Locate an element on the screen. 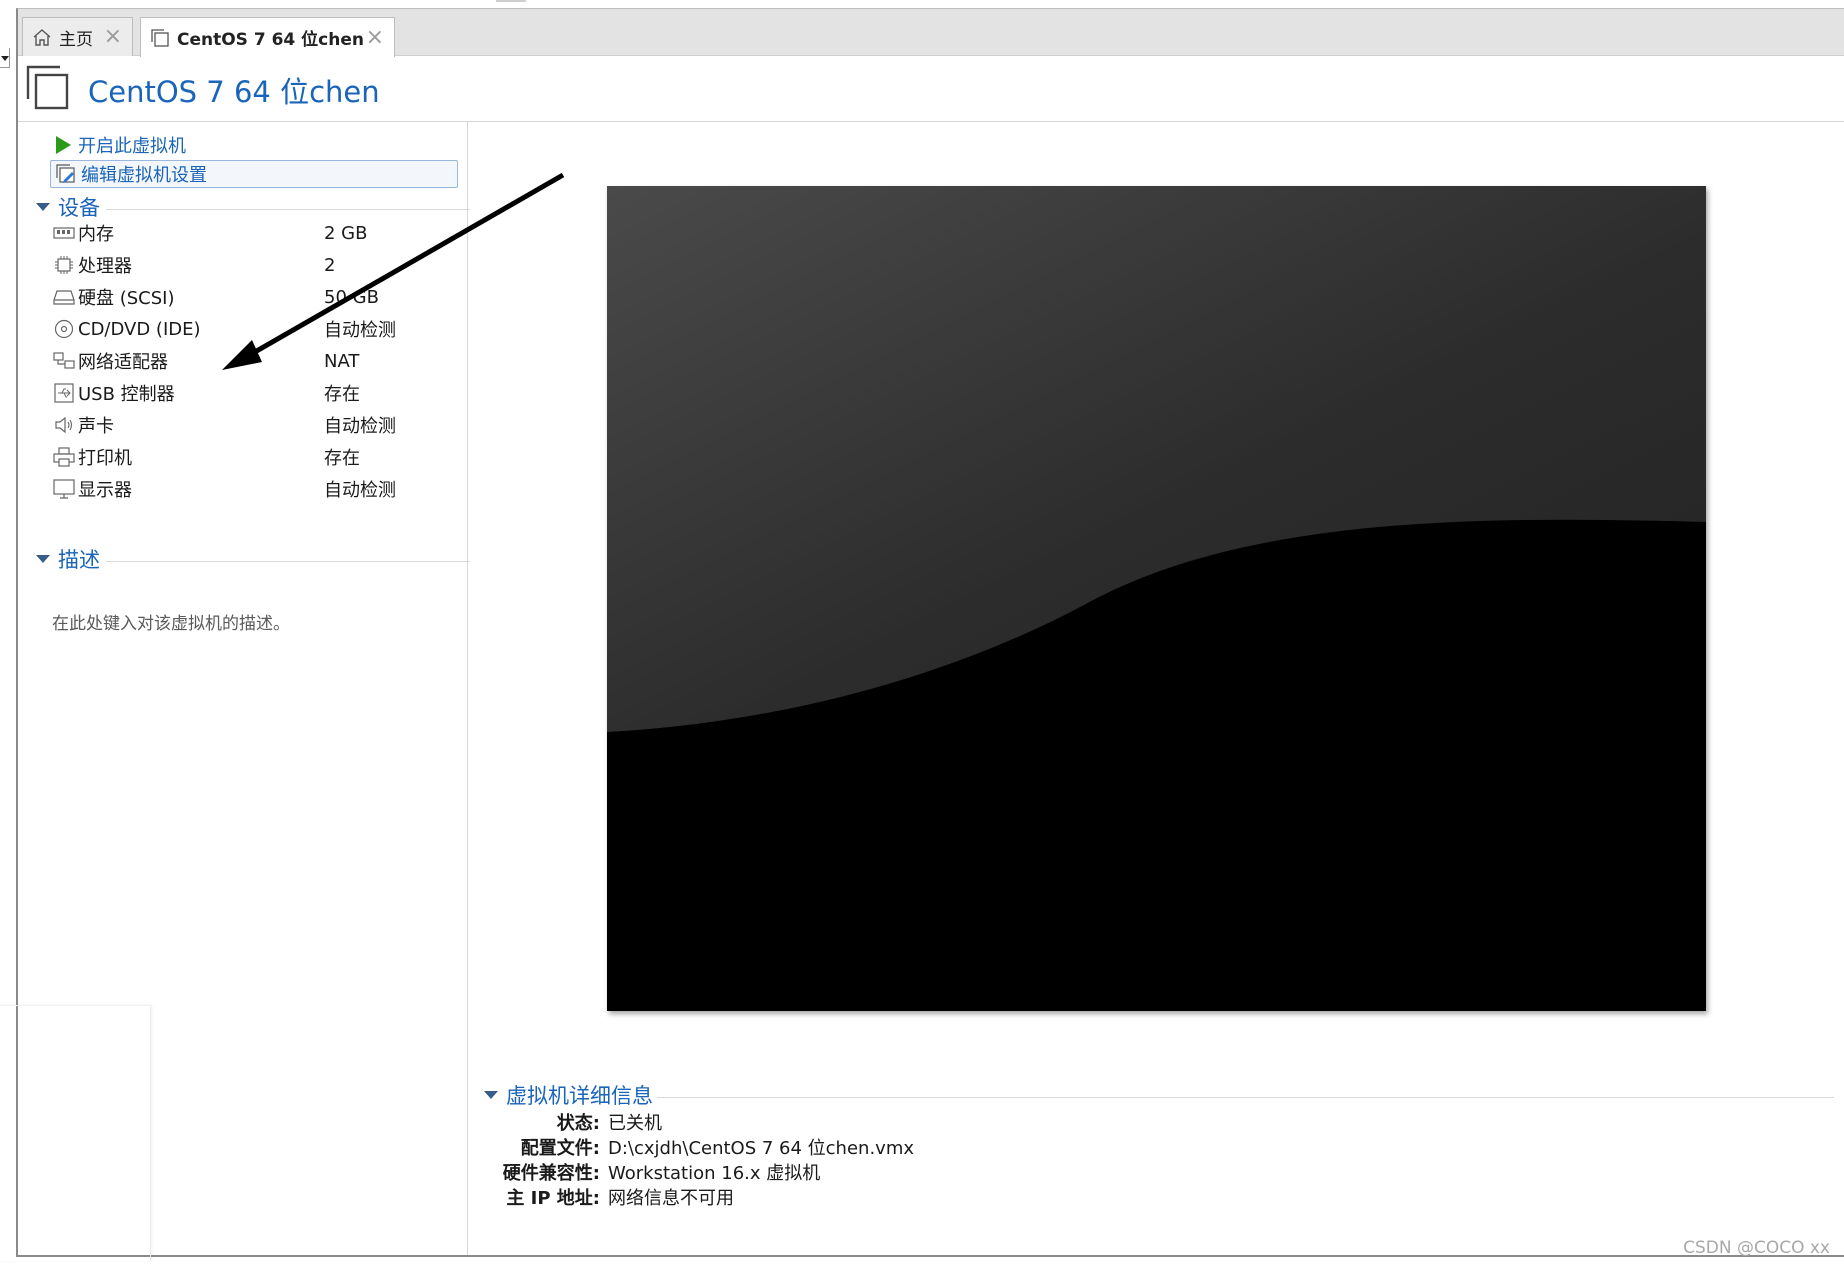  device-name: 内存 is located at coordinates (96, 234).